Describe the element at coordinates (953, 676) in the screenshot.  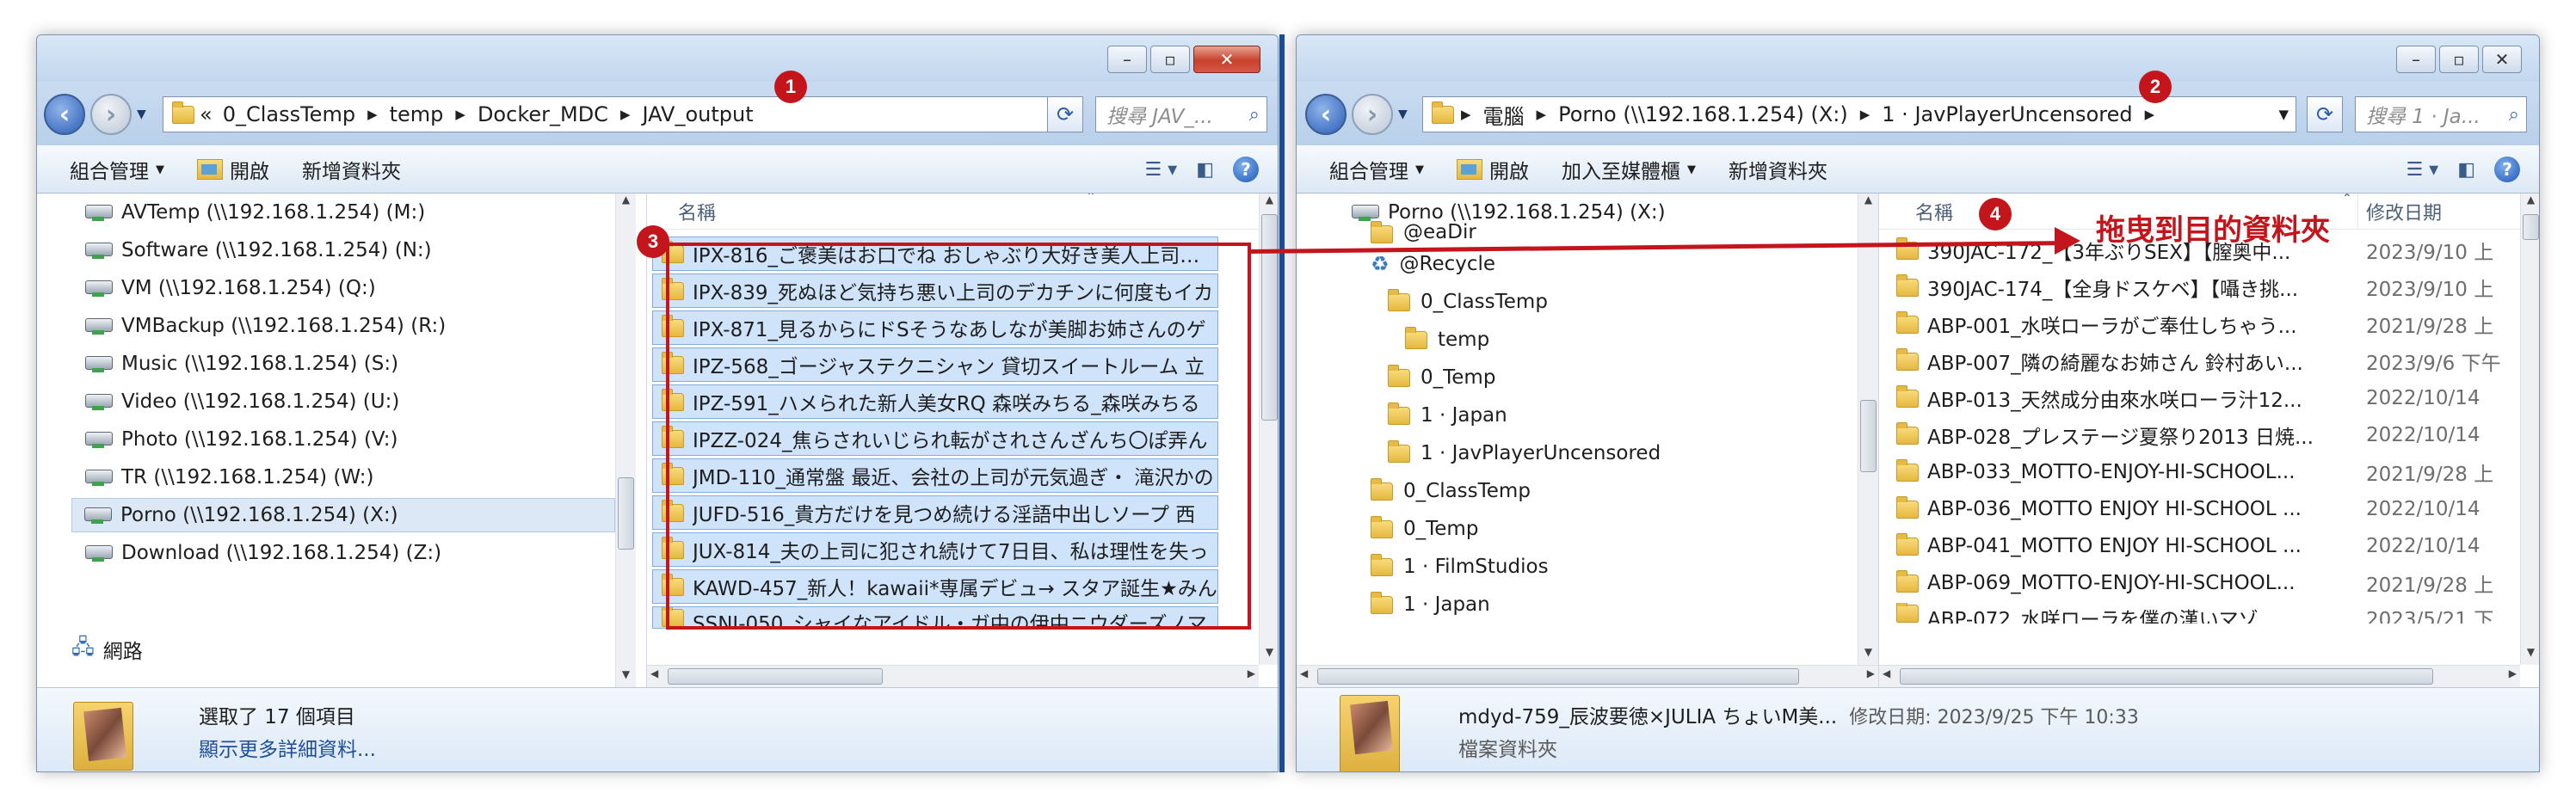
I see `left-list-hscrollbar: ◀ ▶` at that location.